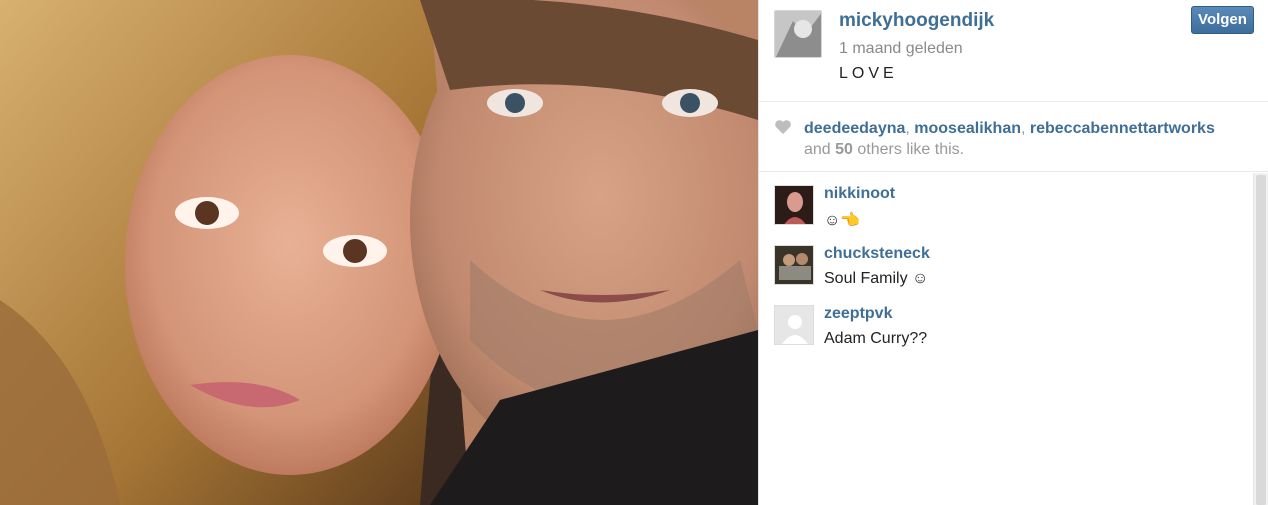  What do you see at coordinates (999, 335) in the screenshot?
I see `comment-item: zeeptpvk Adam Curry??` at bounding box center [999, 335].